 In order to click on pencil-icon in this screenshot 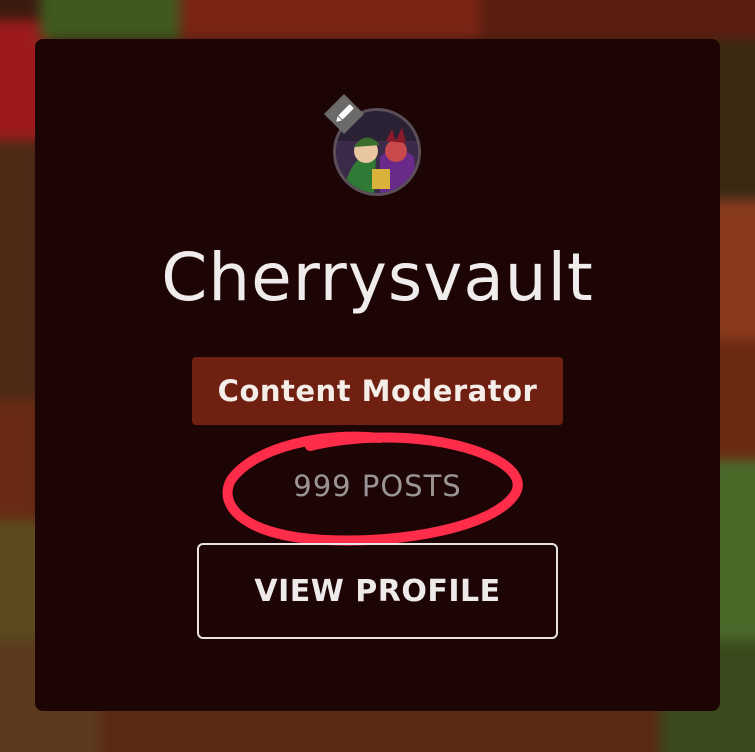, I will do `click(344, 114)`.